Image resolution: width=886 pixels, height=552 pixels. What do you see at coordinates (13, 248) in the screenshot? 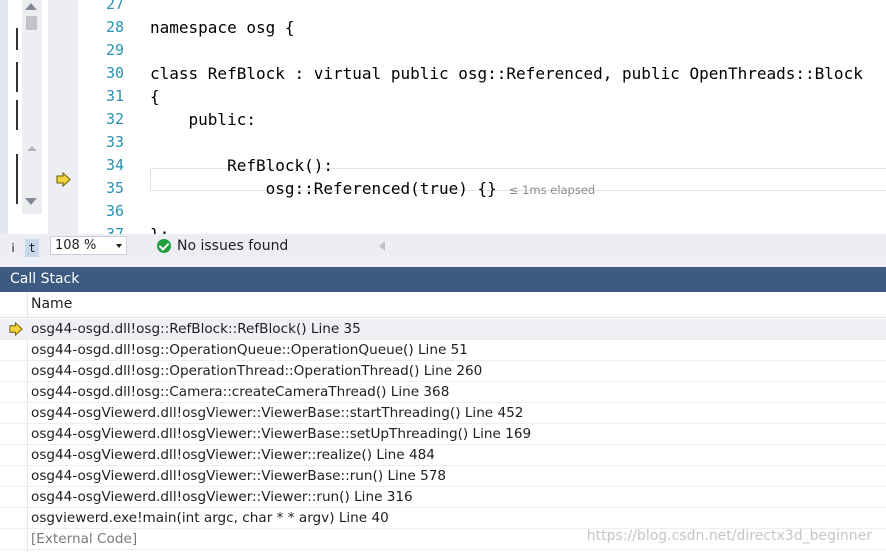
I see `git-branch-icon: ⅰ` at bounding box center [13, 248].